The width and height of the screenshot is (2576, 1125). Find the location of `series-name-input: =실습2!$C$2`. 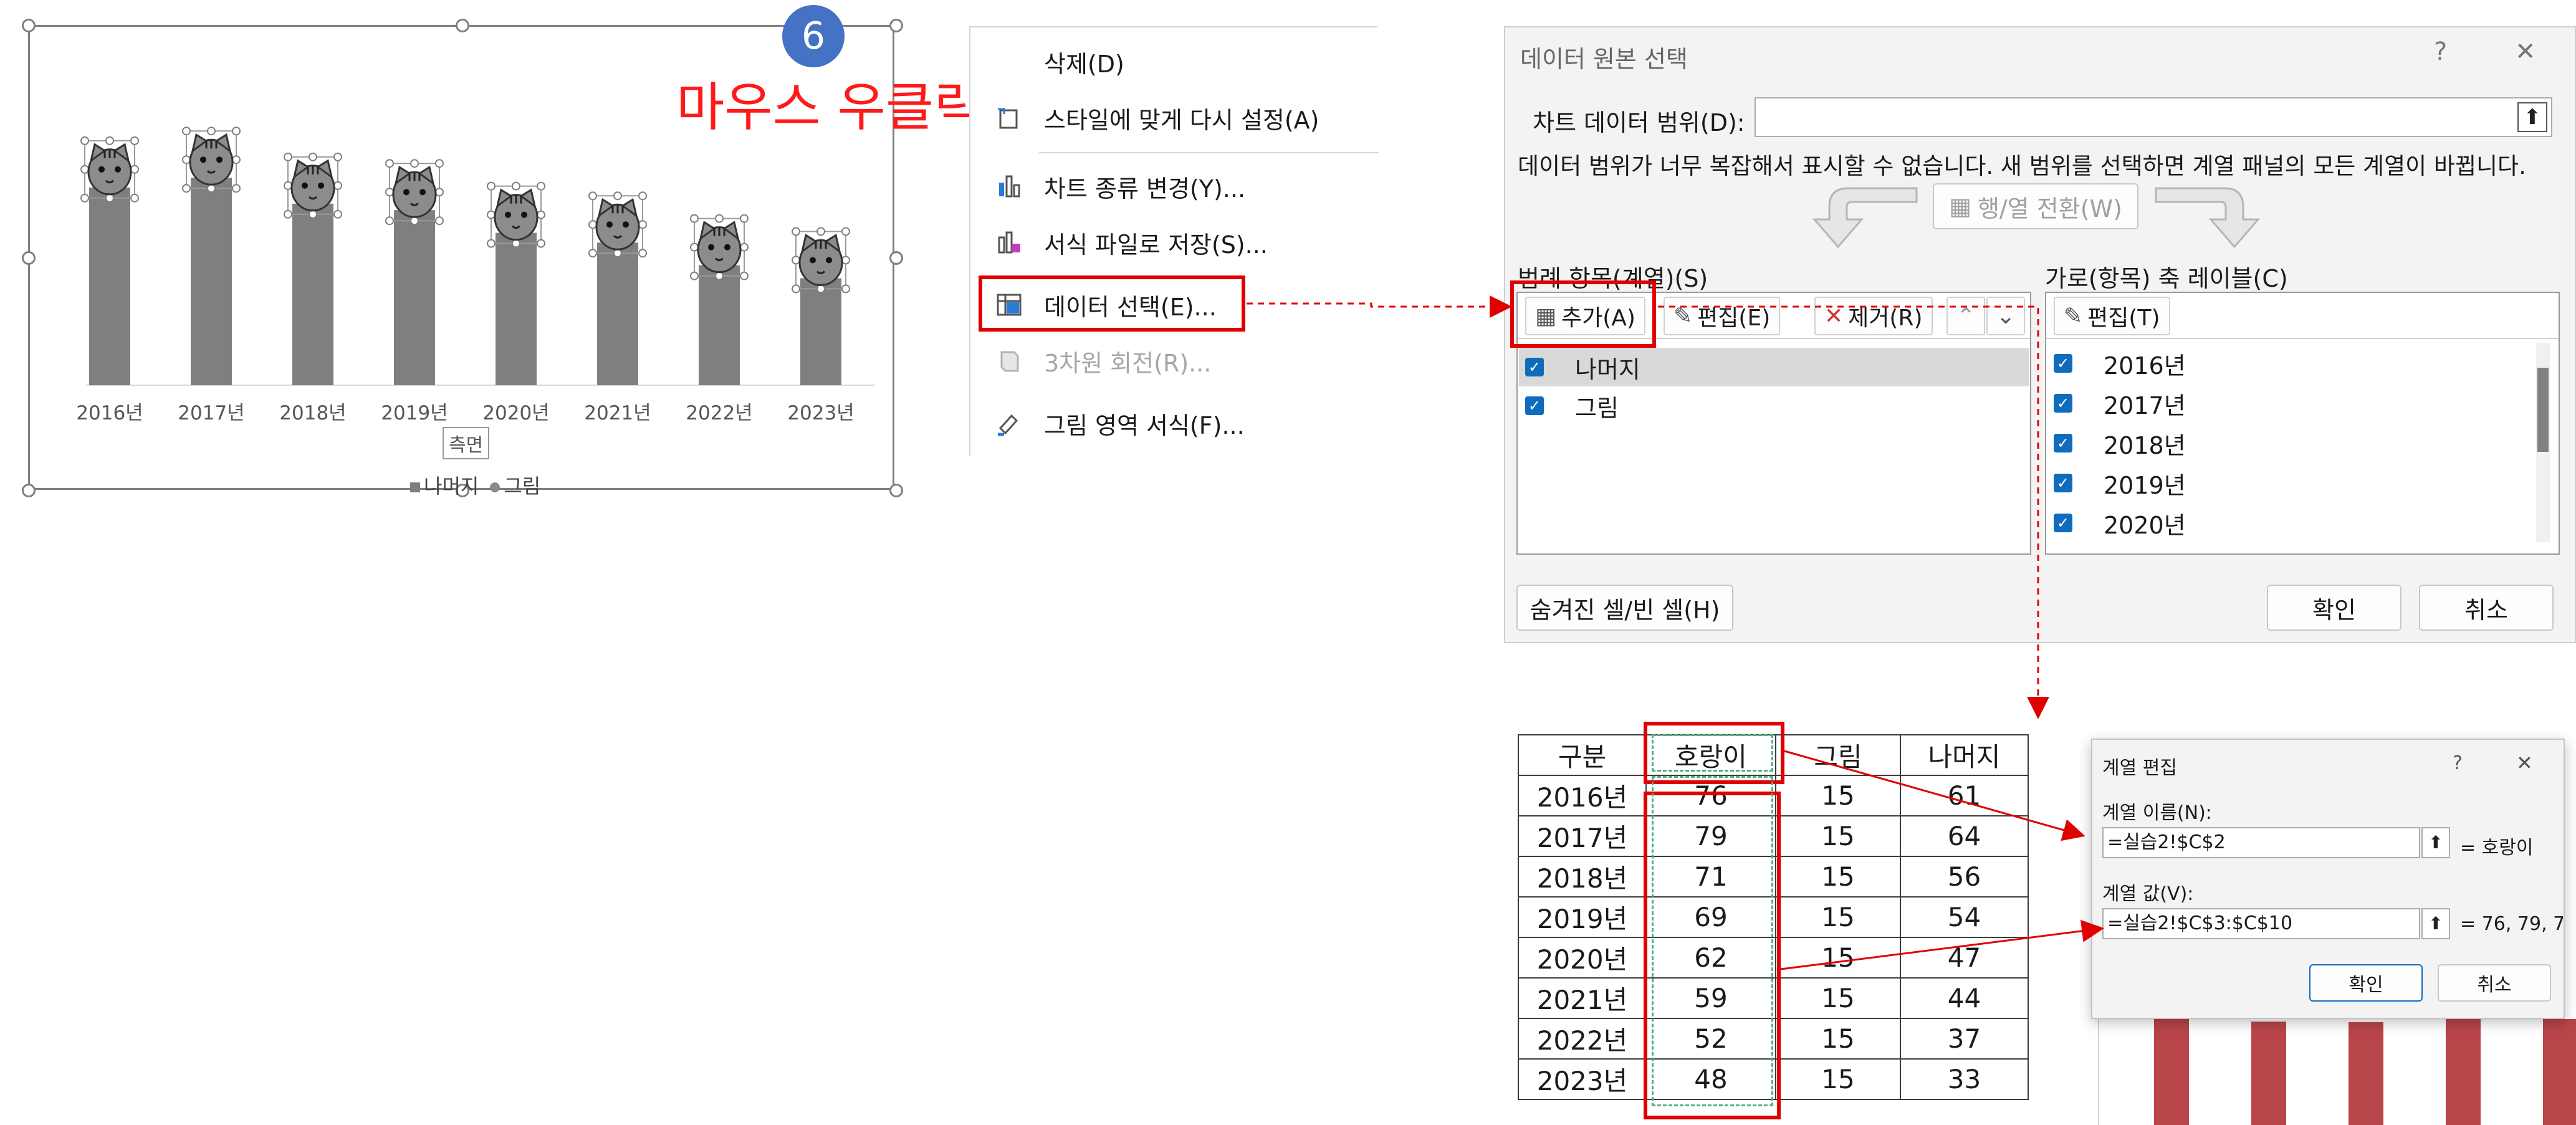

series-name-input: =실습2!$C$2 is located at coordinates (2261, 842).